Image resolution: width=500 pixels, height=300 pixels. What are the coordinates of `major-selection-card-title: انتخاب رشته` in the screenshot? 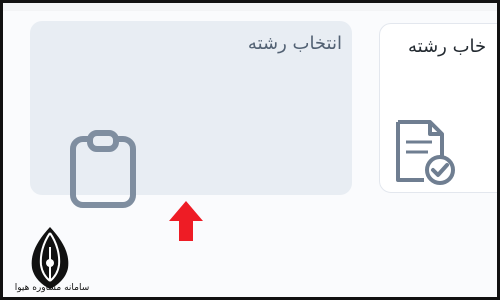 It's located at (294, 43).